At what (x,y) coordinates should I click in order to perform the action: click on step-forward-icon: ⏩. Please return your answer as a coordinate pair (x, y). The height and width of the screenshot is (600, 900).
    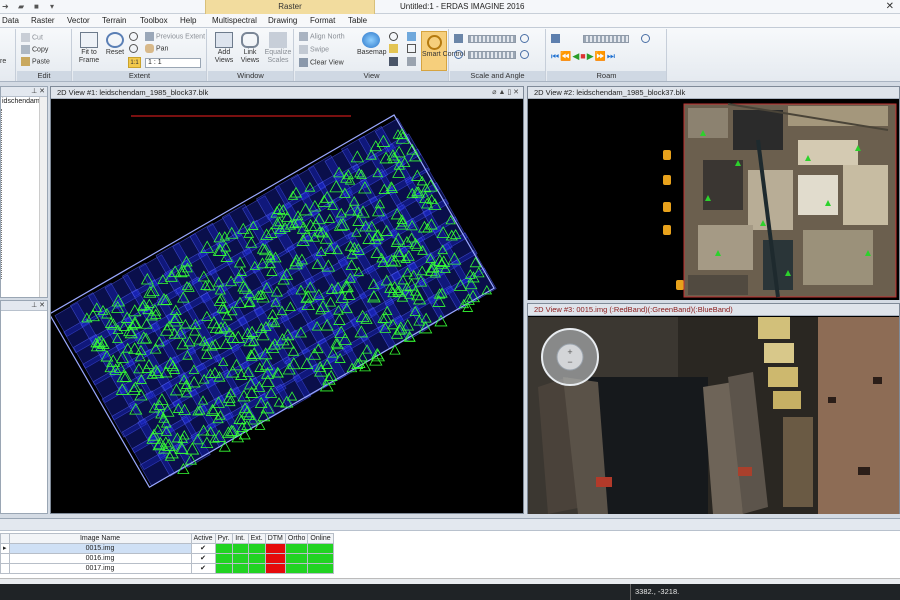
    Looking at the image, I should click on (601, 56).